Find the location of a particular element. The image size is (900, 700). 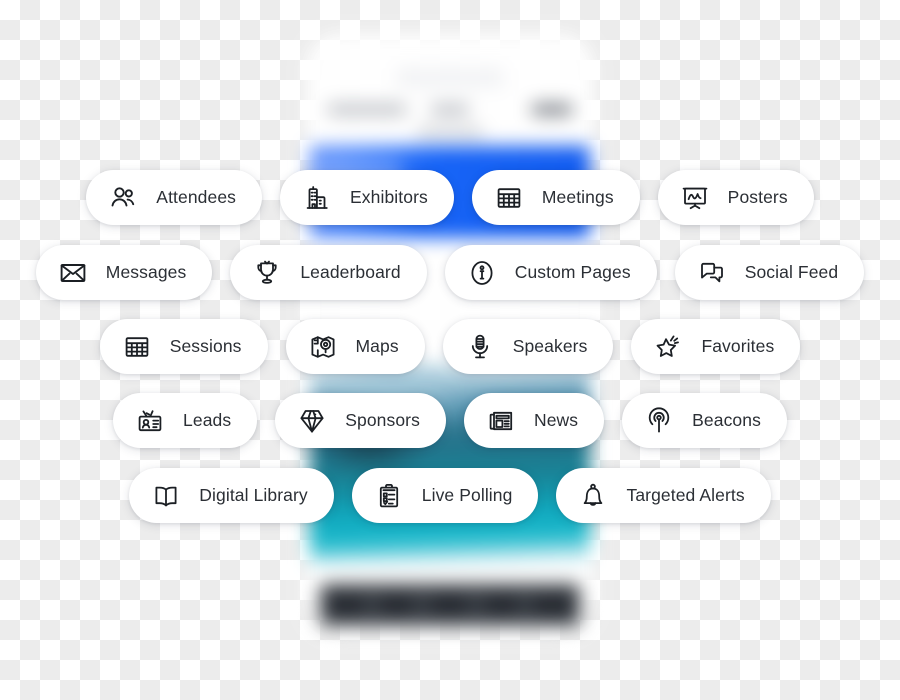

menu-item-label: Exhibitors is located at coordinates (389, 196).